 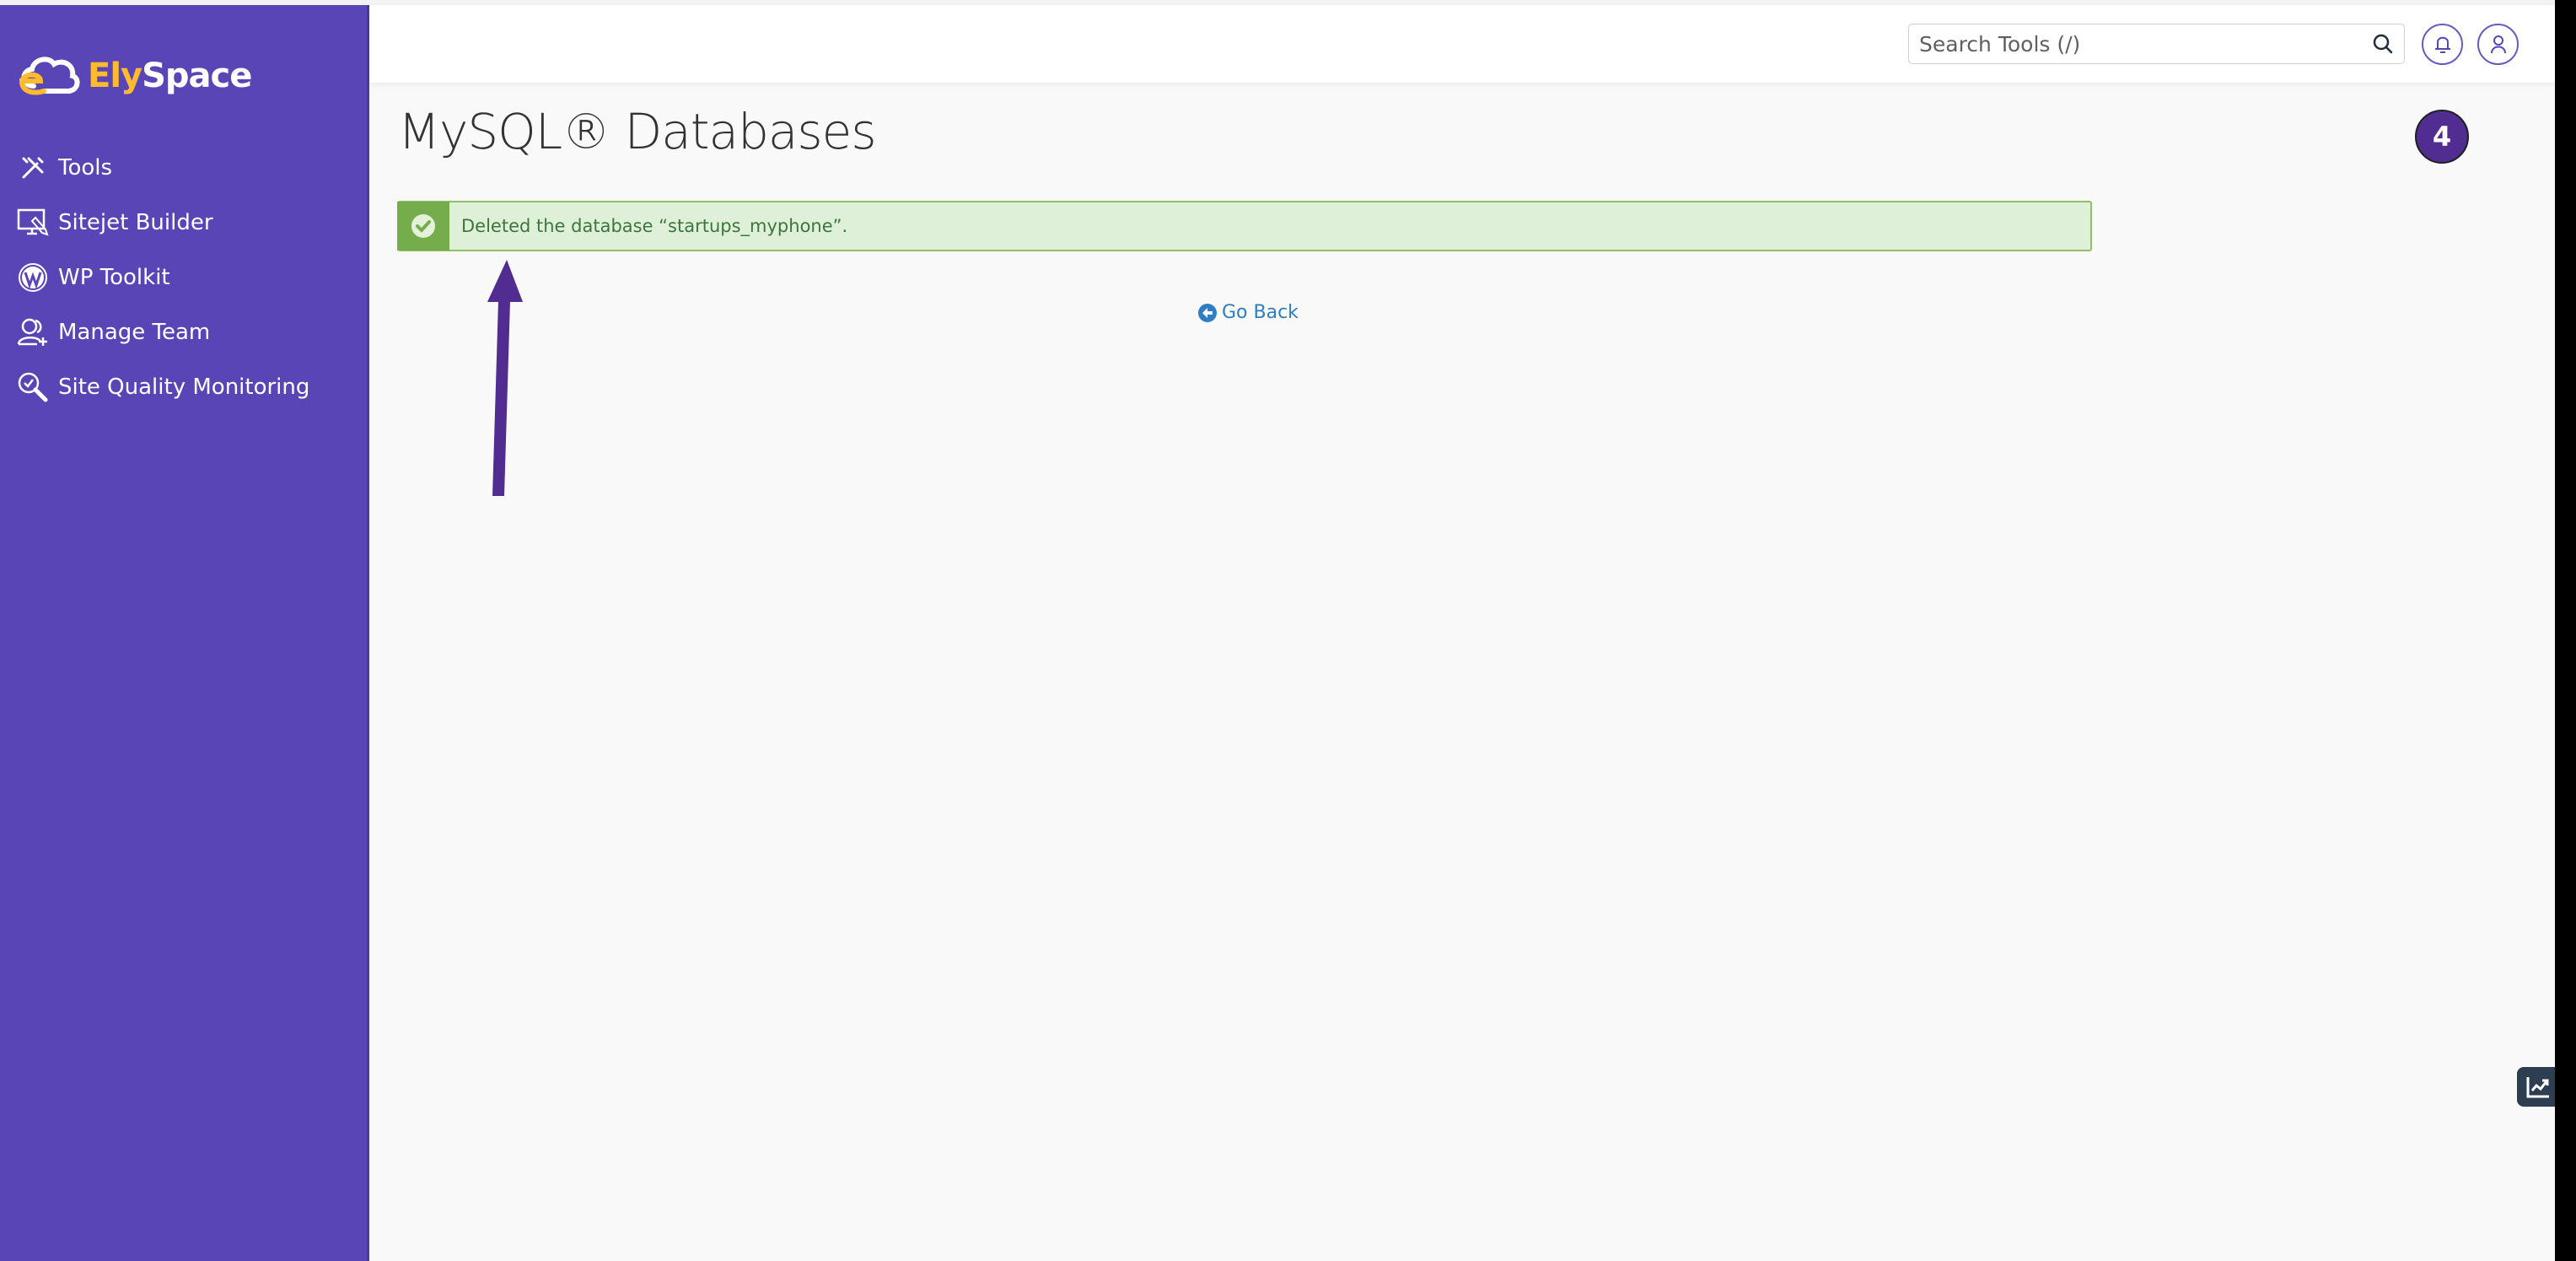 What do you see at coordinates (501, 398) in the screenshot?
I see `annotation-arrow-shaft` at bounding box center [501, 398].